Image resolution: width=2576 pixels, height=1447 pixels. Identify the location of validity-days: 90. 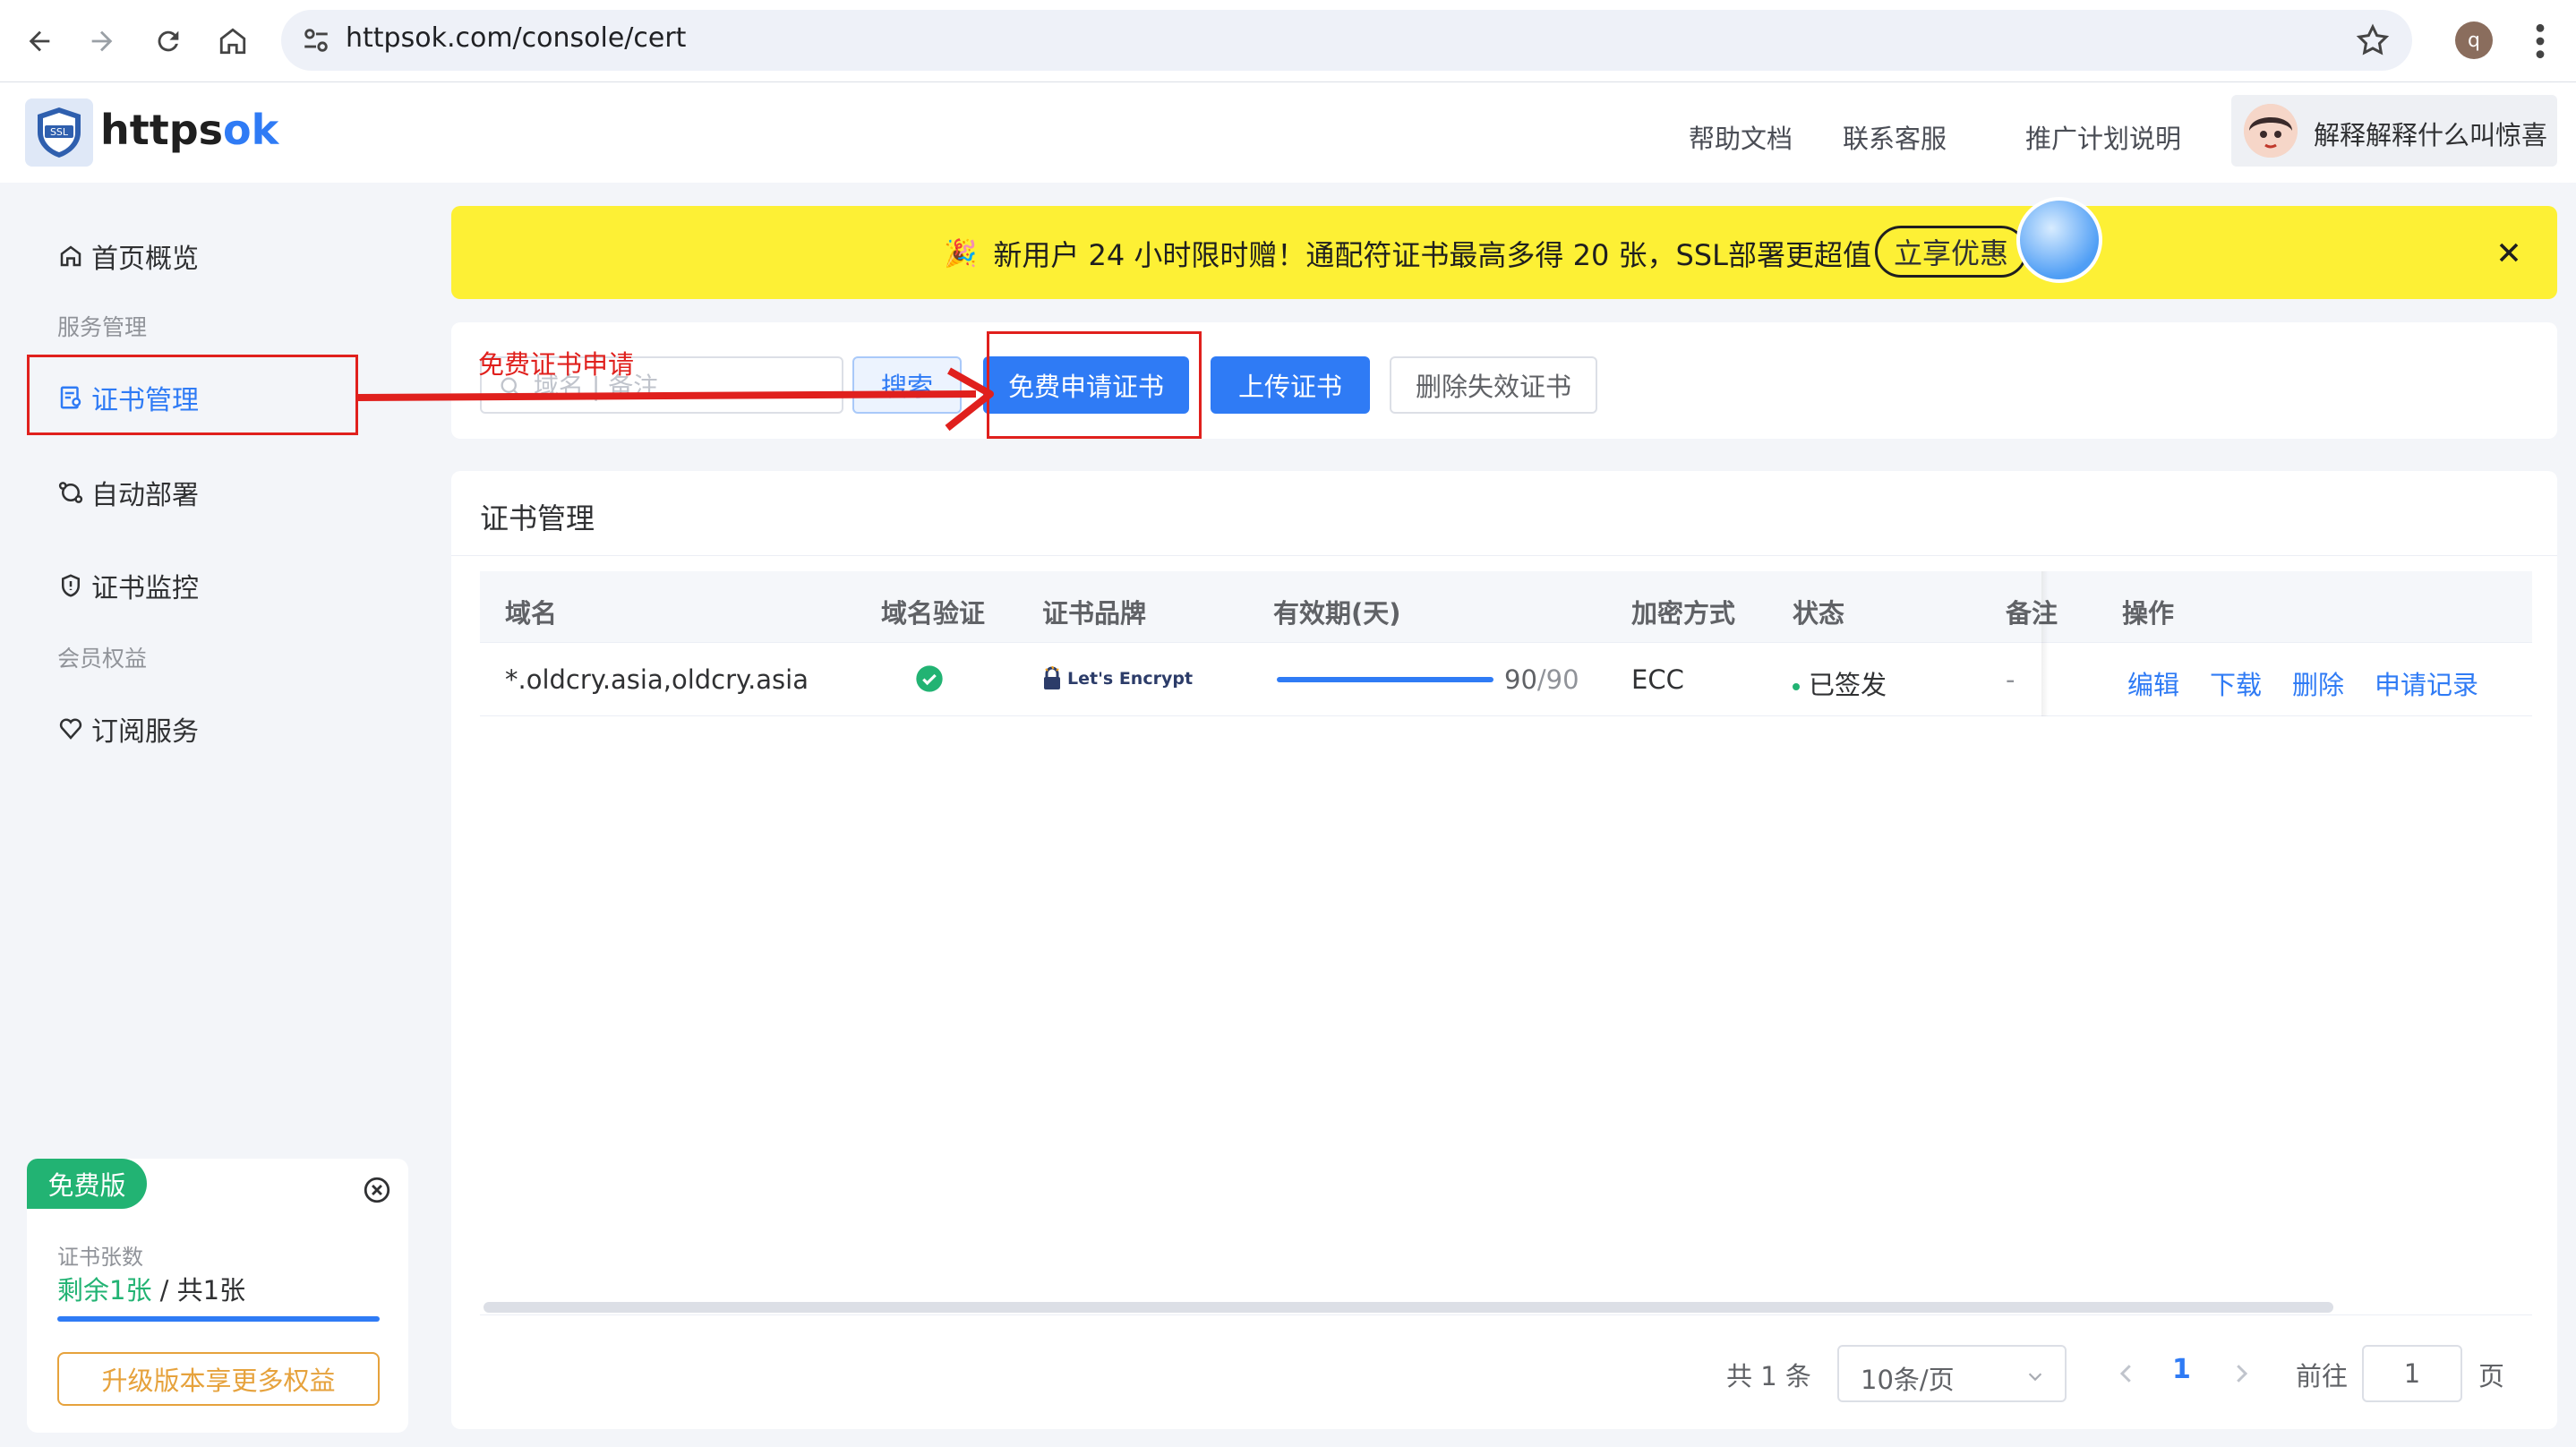
(1521, 679).